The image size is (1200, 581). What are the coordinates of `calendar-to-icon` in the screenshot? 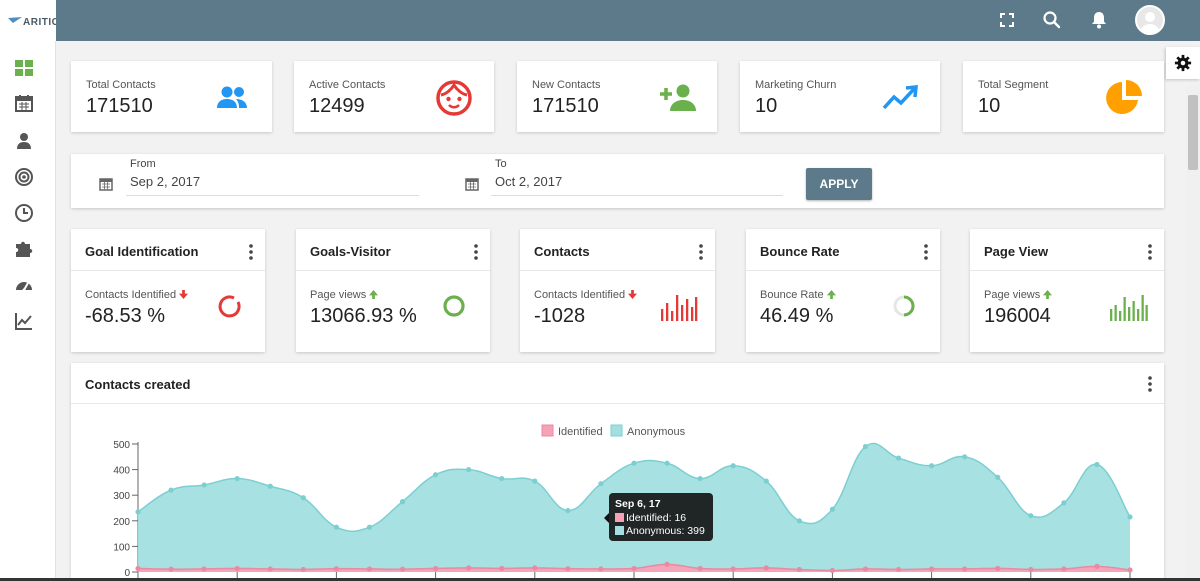 It's located at (472, 184).